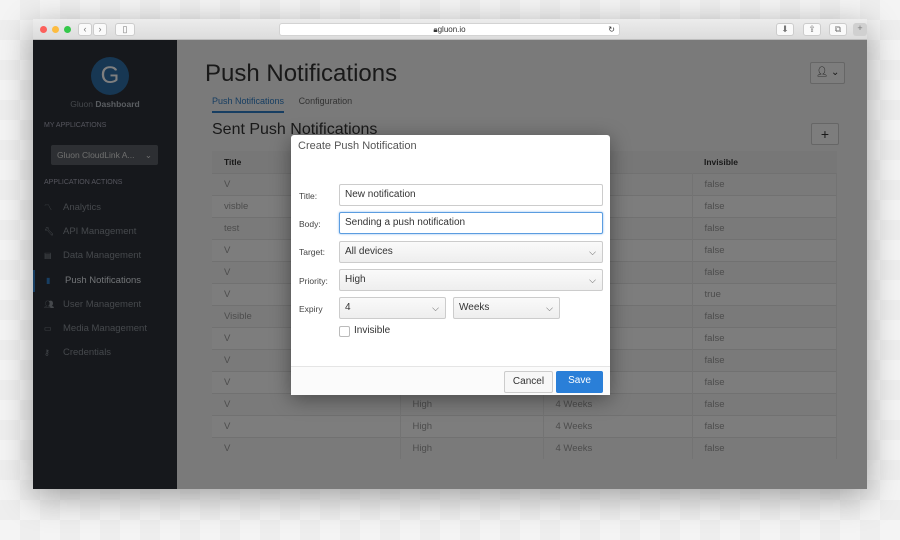 This screenshot has width=900, height=540. I want to click on expiry-unit-select: Weeks ⌵, so click(506, 308).